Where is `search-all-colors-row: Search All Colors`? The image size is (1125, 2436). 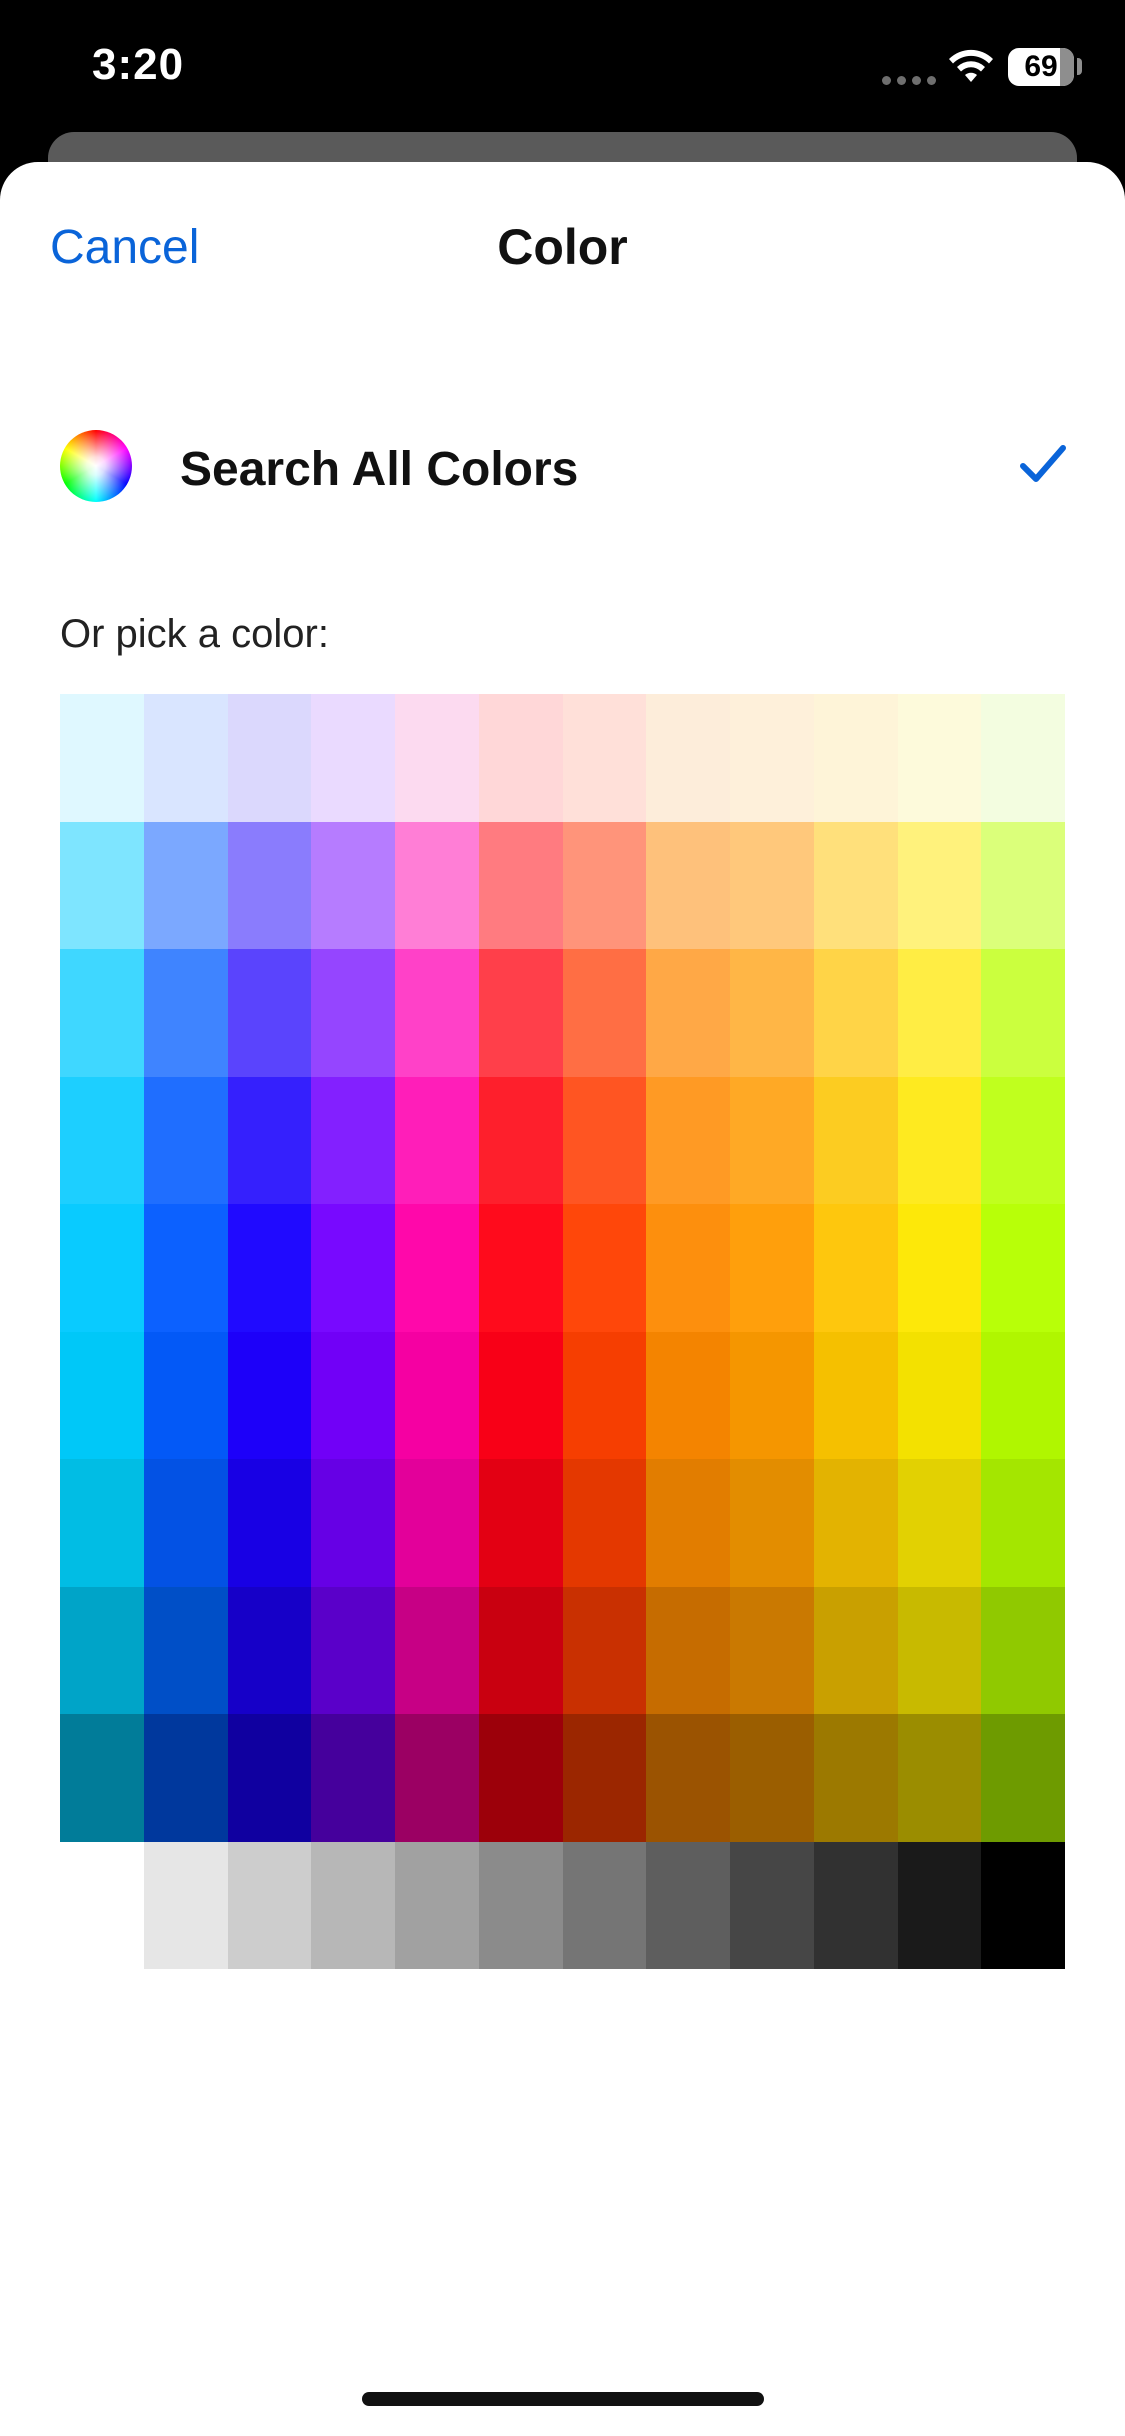
search-all-colors-row: Search All Colors is located at coordinates (562, 467).